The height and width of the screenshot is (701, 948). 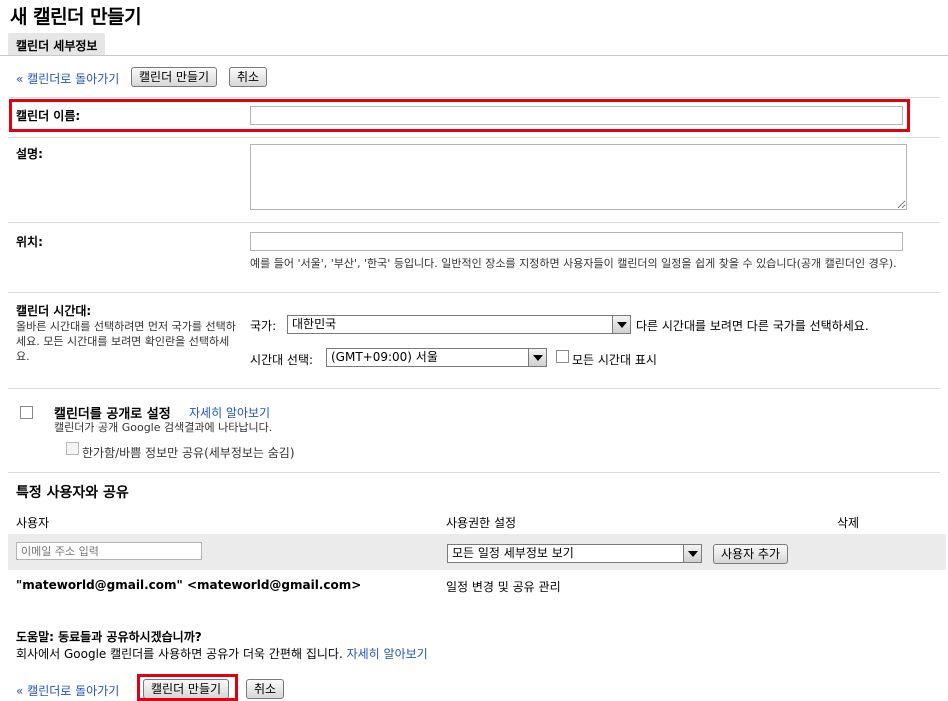 What do you see at coordinates (481, 523) in the screenshot?
I see `share-column-permission: 사용권한 설정` at bounding box center [481, 523].